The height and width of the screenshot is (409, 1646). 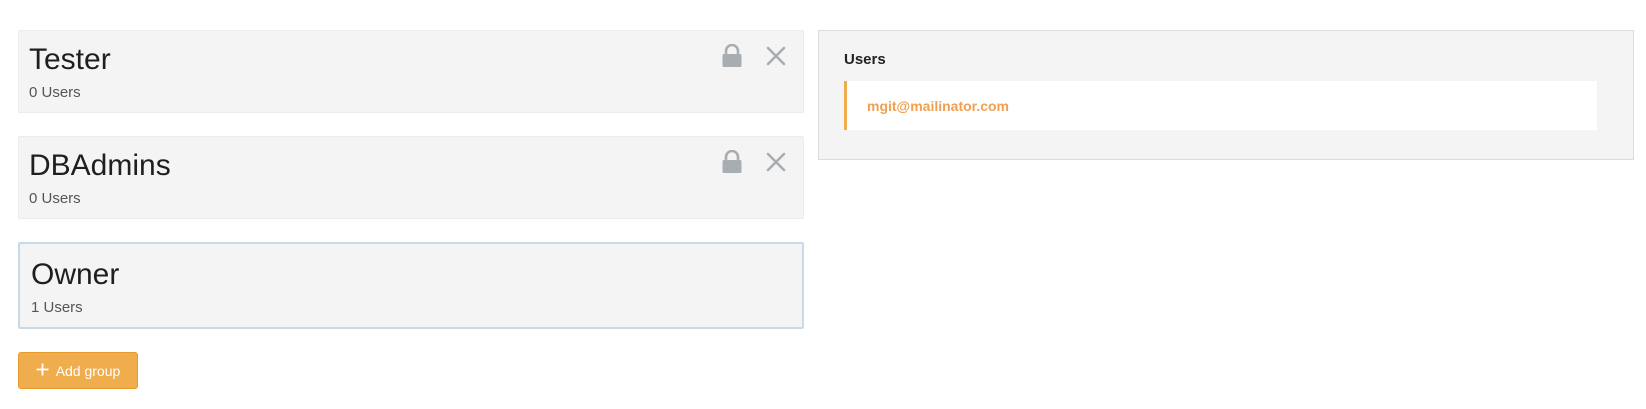 I want to click on group-card-tester: Tester 0 Users, so click(x=411, y=71).